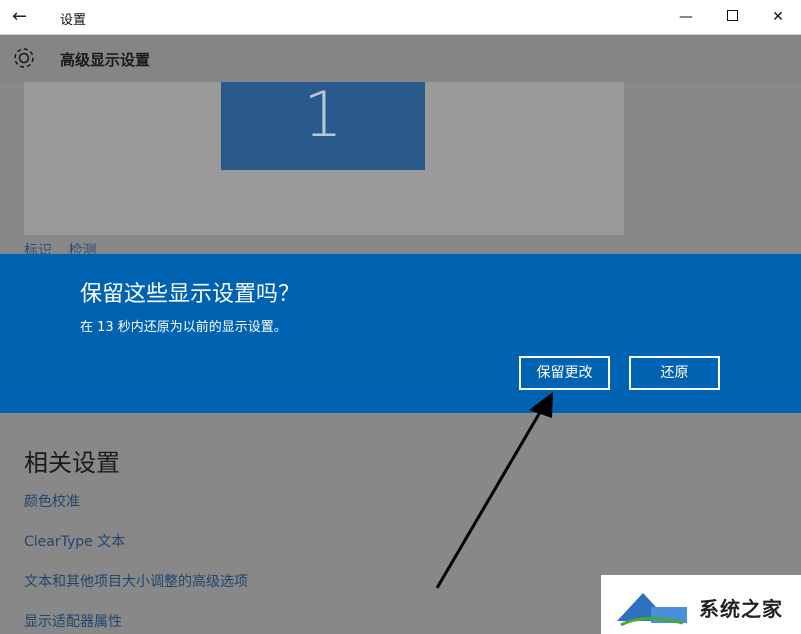 This screenshot has width=801, height=634. I want to click on minimize-button: —, so click(686, 17).